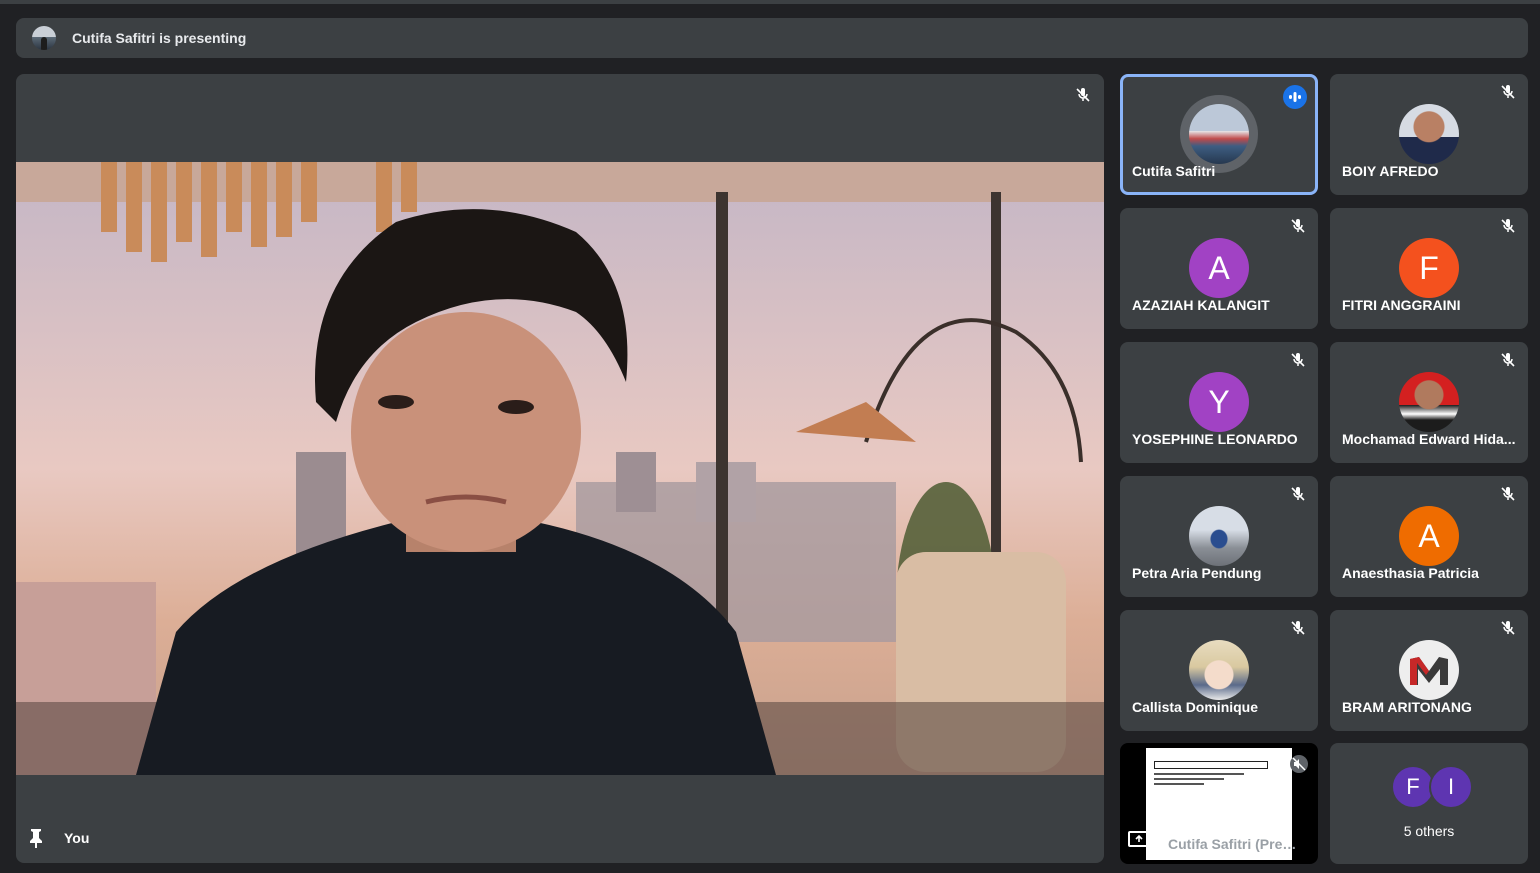  What do you see at coordinates (1215, 439) in the screenshot?
I see `participant-name: YOSEPHINE LEONARDO` at bounding box center [1215, 439].